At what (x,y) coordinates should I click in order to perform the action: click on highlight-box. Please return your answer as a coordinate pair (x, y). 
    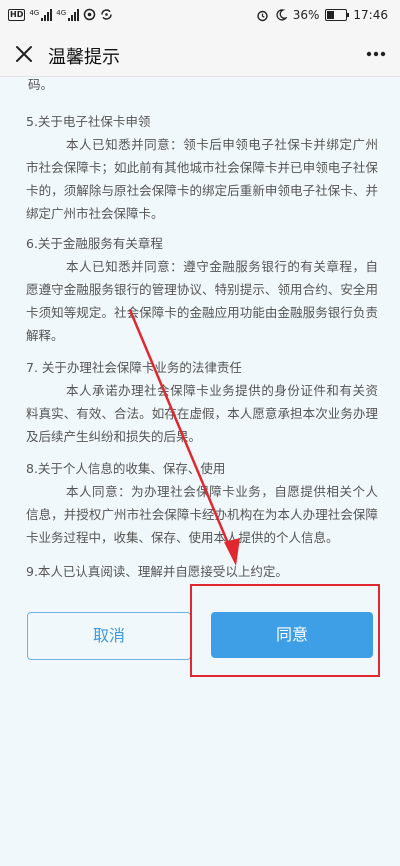
    Looking at the image, I should click on (285, 630).